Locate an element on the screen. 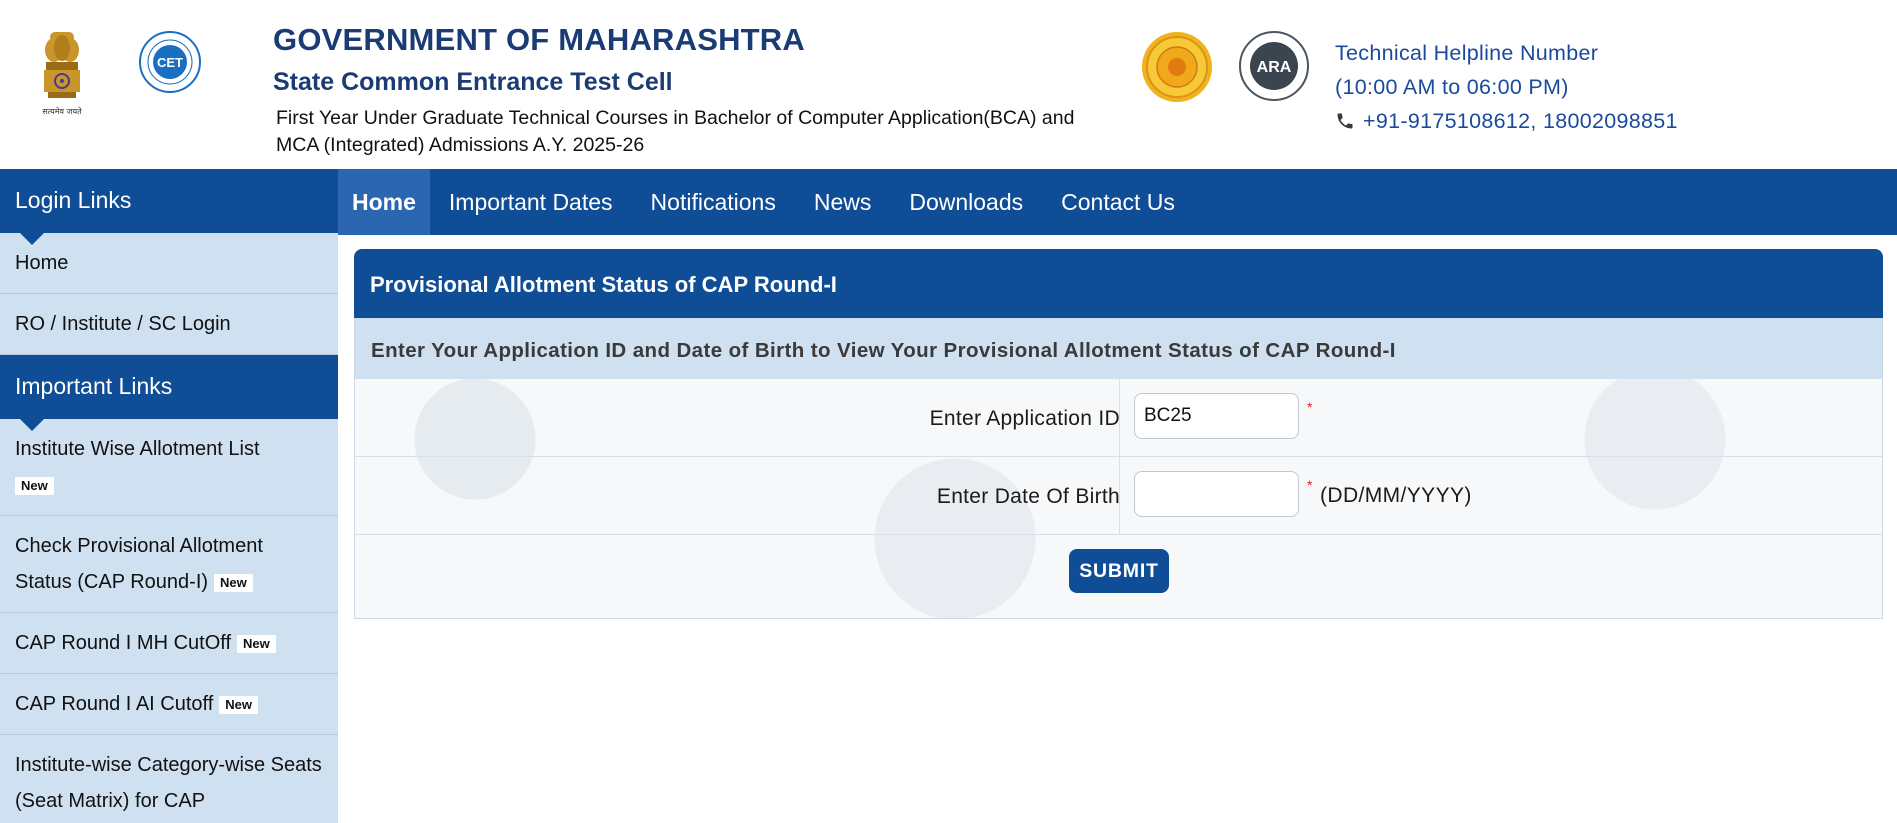  application-id-label: Enter Application ID is located at coordinates (1024, 418).